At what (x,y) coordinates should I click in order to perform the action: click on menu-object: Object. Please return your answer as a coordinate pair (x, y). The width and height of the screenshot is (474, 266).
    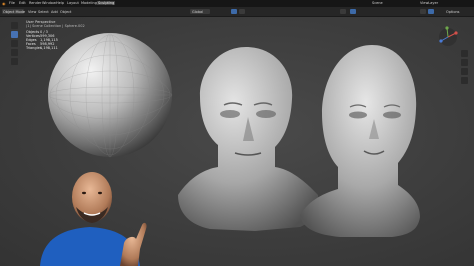
    Looking at the image, I should click on (65, 12).